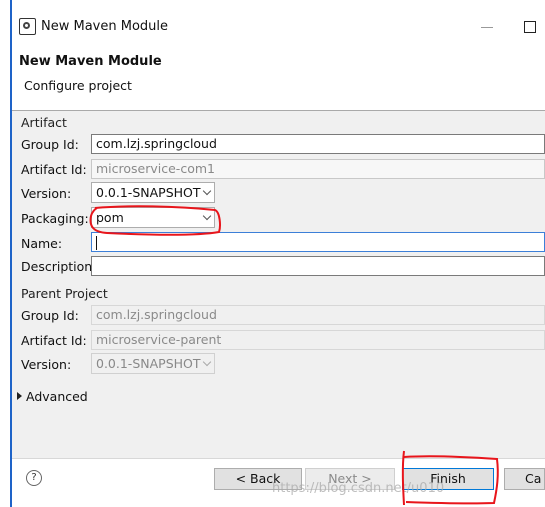  What do you see at coordinates (318, 340) in the screenshot?
I see `parent-artifact-id-input: microservice-parent` at bounding box center [318, 340].